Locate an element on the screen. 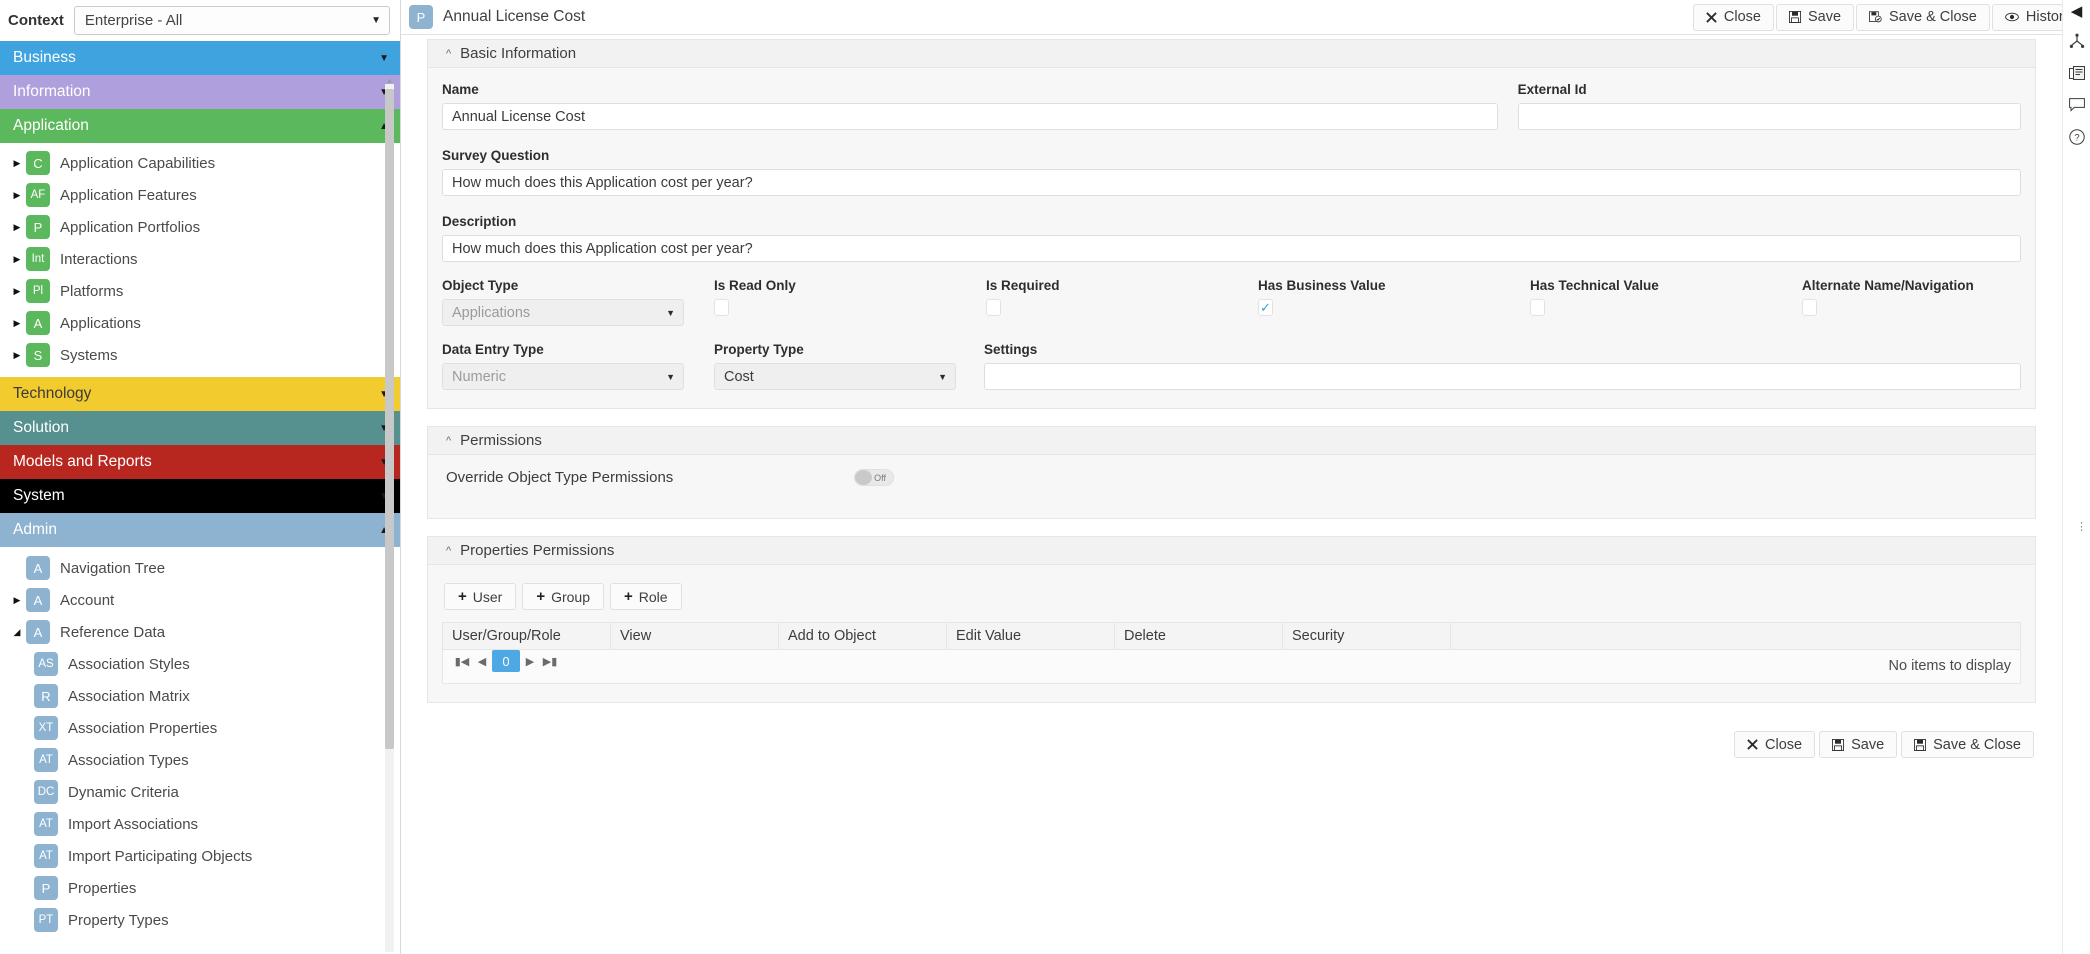 The image size is (2090, 954). nav-group-system: System▼ is located at coordinates (200, 496).